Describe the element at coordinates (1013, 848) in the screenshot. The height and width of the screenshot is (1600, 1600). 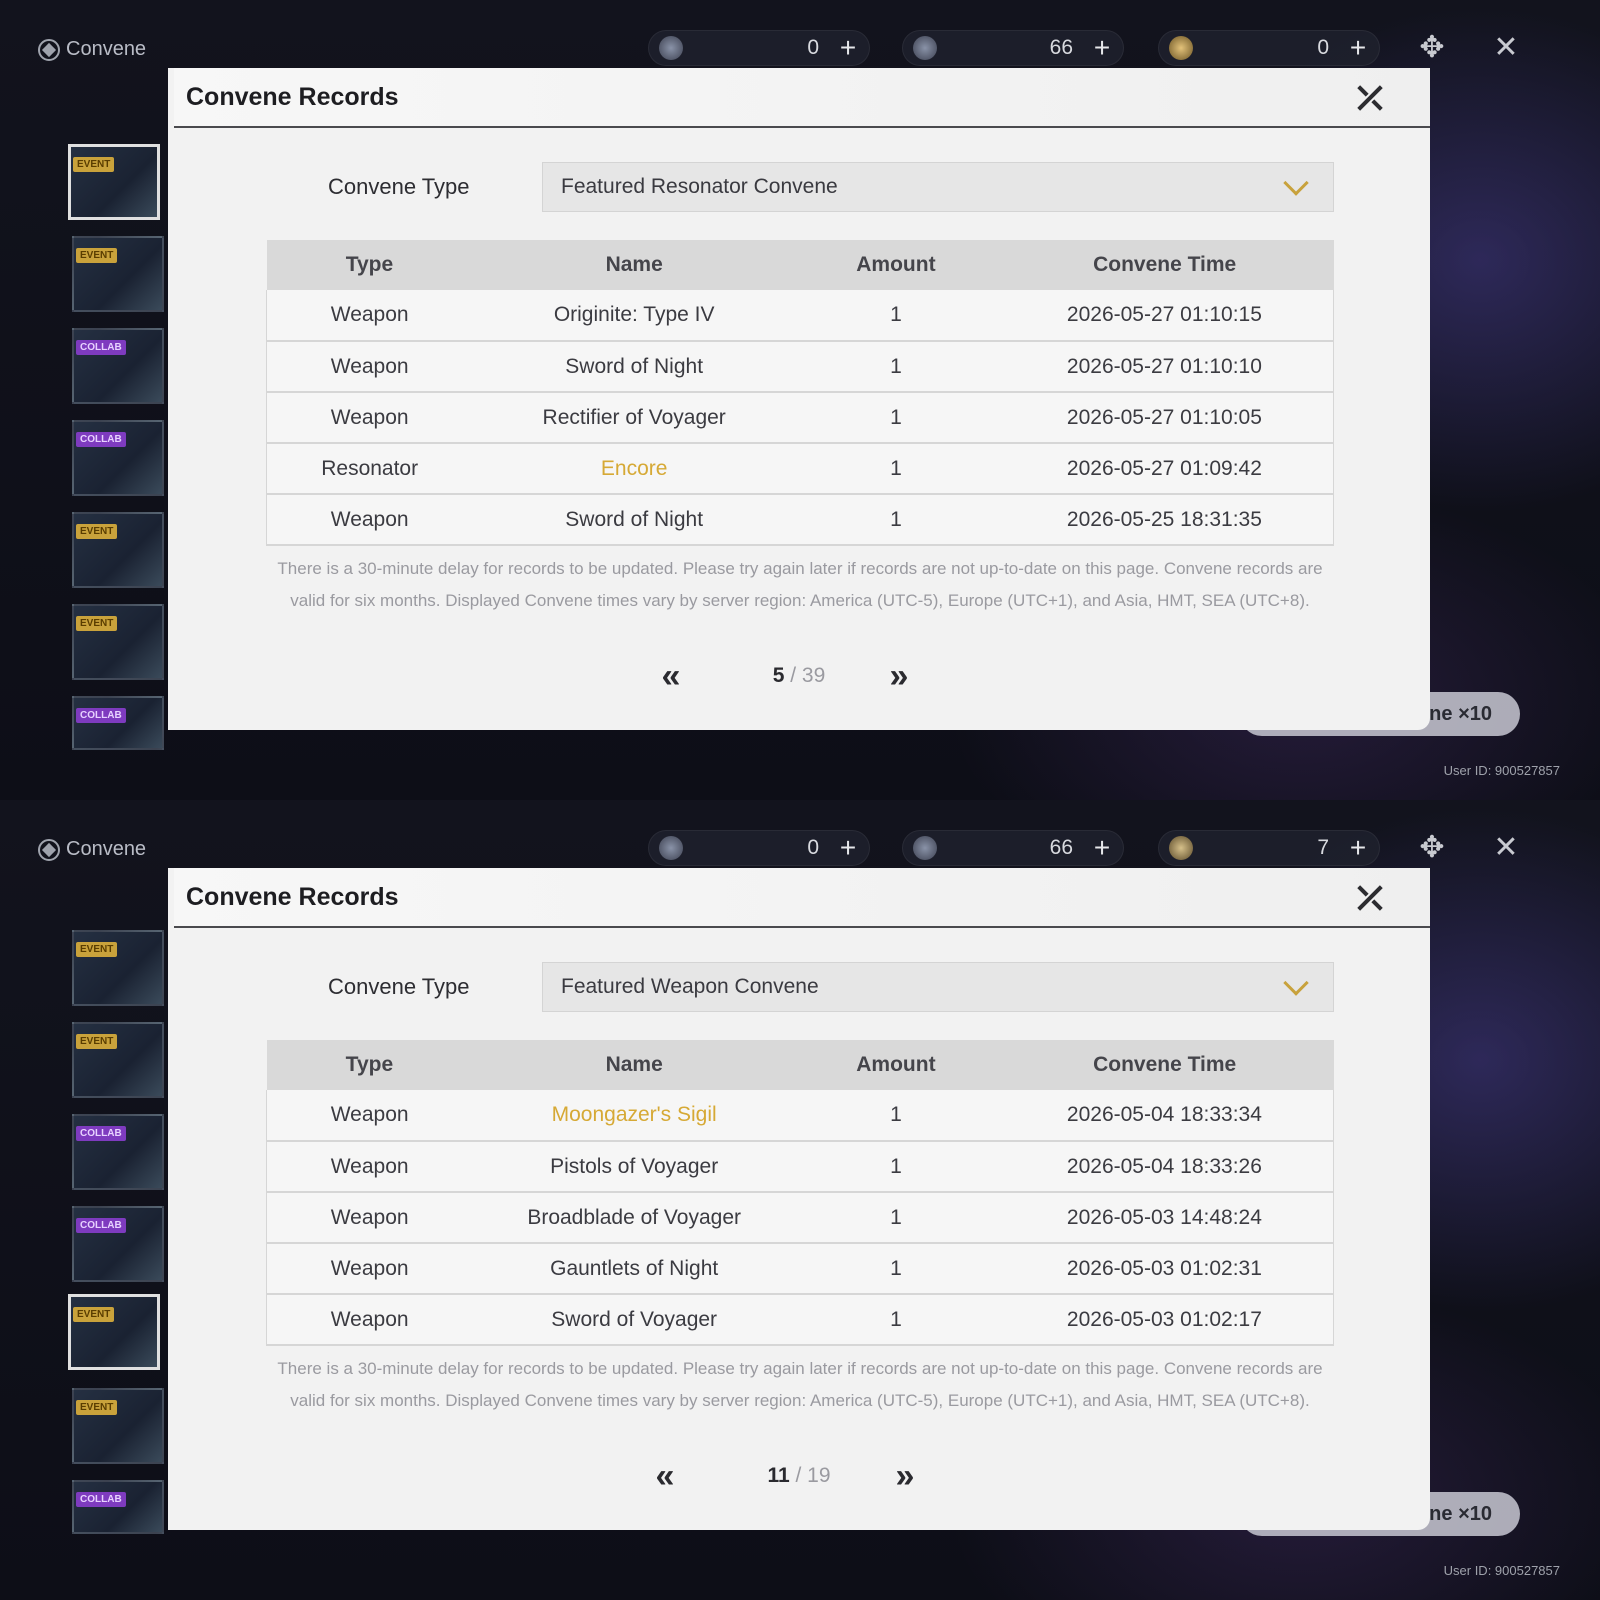
I see `currency-astrite: 66 +` at that location.